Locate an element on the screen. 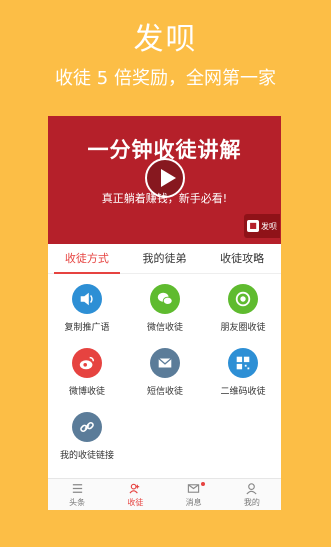 The height and width of the screenshot is (547, 331). brand-badge-label: 发呗 is located at coordinates (269, 226).